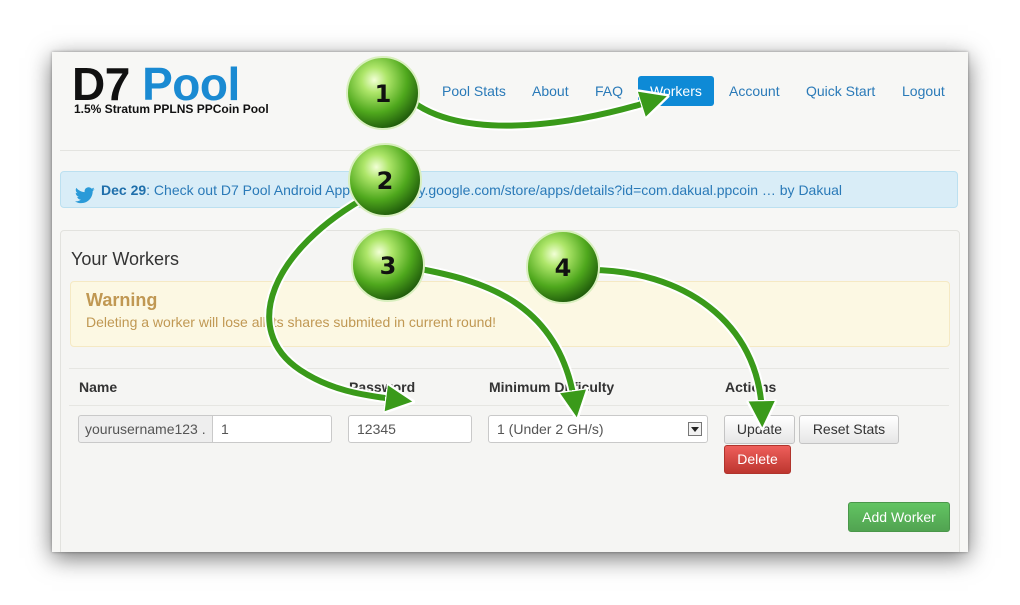 This screenshot has width=1020, height=605. Describe the element at coordinates (676, 91) in the screenshot. I see `nav-workers: Workers` at that location.